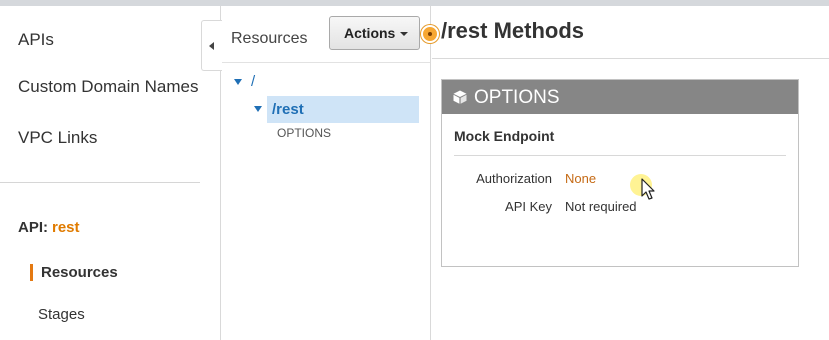  I want to click on nav-stages-link: Stages, so click(61, 314).